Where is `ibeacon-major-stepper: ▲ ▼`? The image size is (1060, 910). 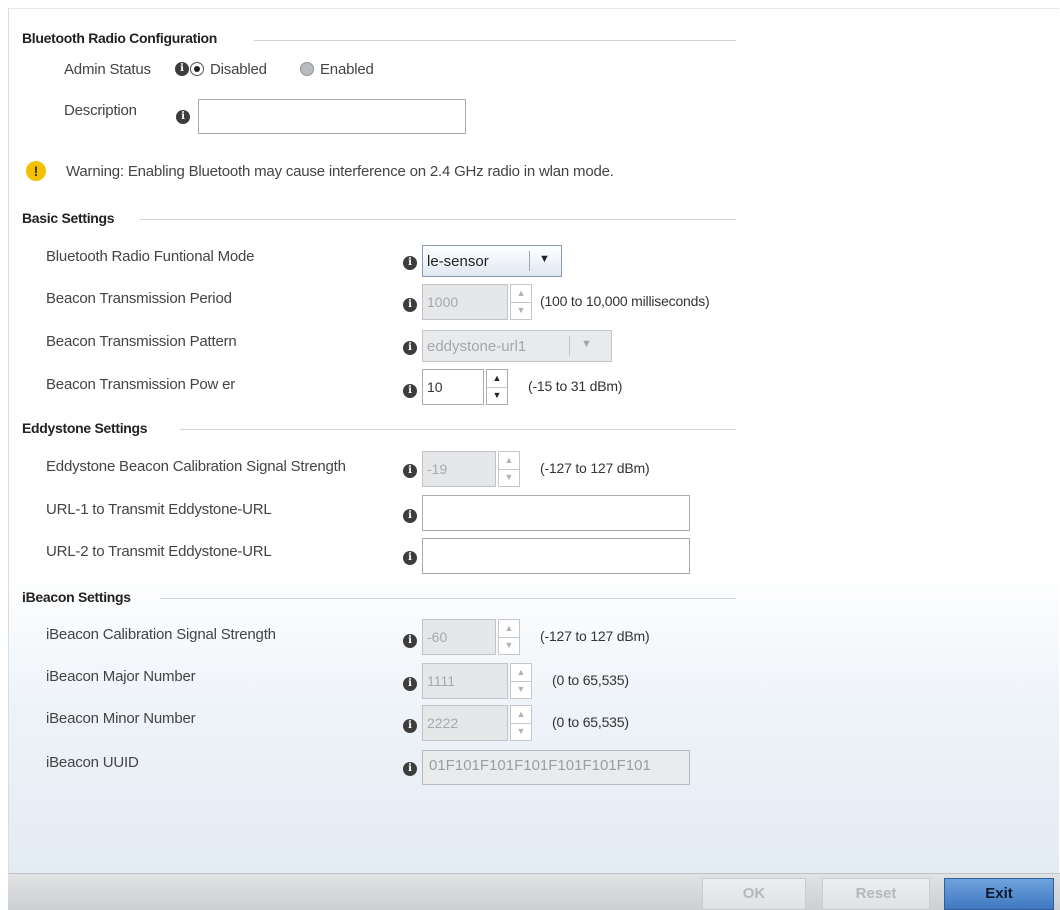
ibeacon-major-stepper: ▲ ▼ is located at coordinates (521, 681).